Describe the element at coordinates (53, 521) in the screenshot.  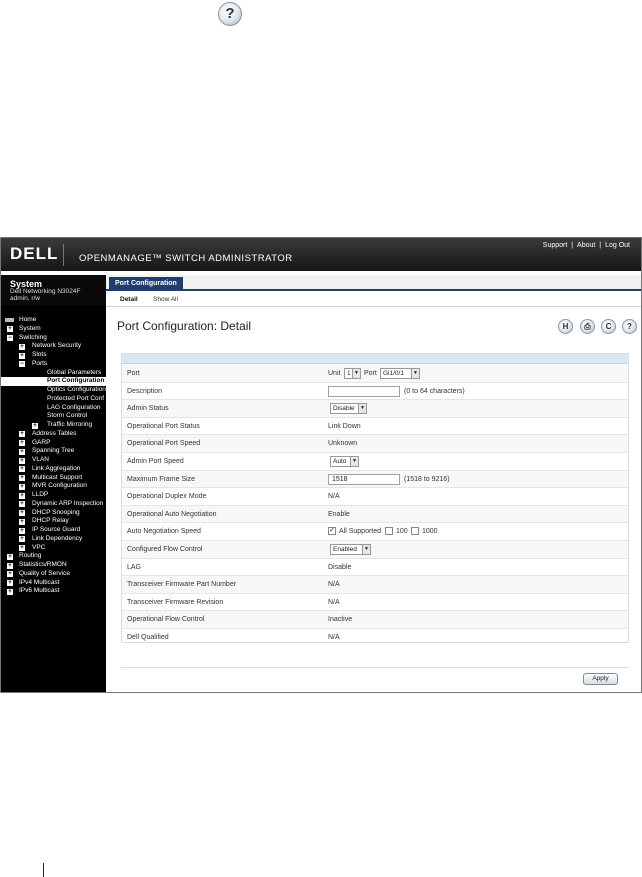
I see `nav-item-dhcp-relay: + DHCP Relay` at that location.